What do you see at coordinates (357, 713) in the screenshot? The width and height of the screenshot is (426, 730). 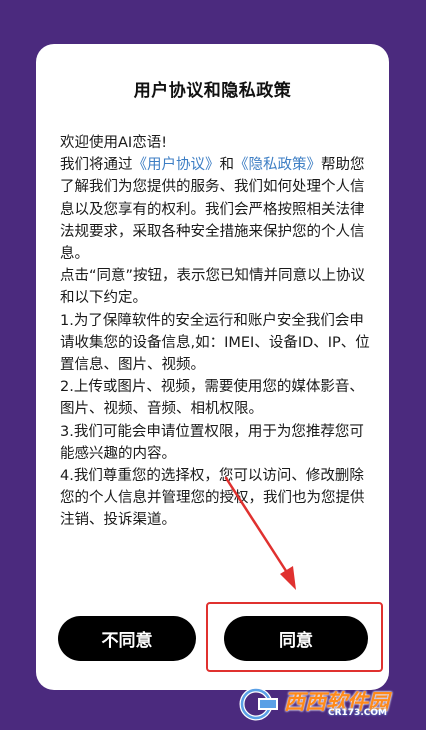 I see `watermark-domain: CR173.COM` at bounding box center [357, 713].